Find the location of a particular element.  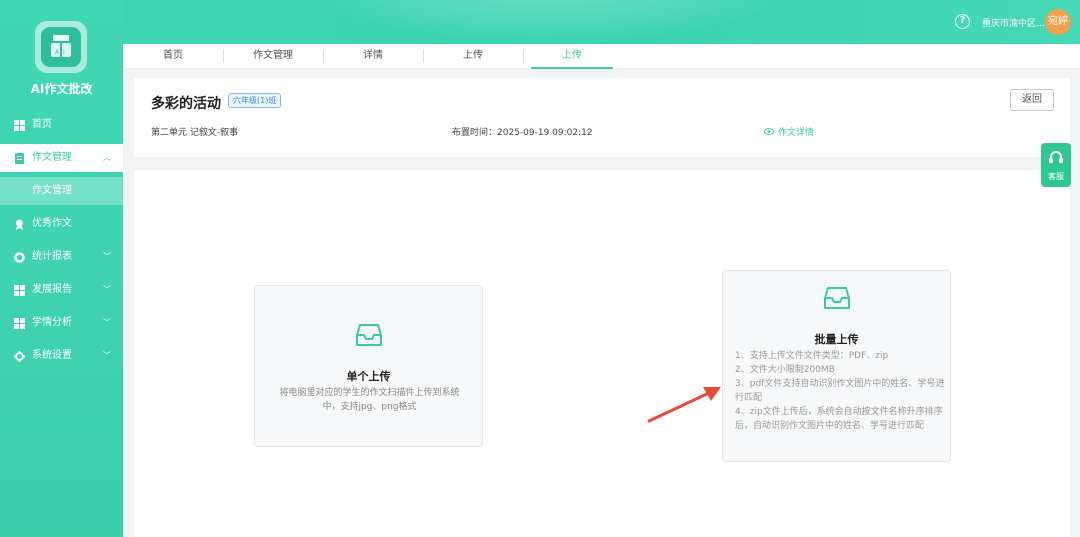

breadcrumb-tabs: 首页 作文管理 详情 上传 上传 is located at coordinates (601, 56).